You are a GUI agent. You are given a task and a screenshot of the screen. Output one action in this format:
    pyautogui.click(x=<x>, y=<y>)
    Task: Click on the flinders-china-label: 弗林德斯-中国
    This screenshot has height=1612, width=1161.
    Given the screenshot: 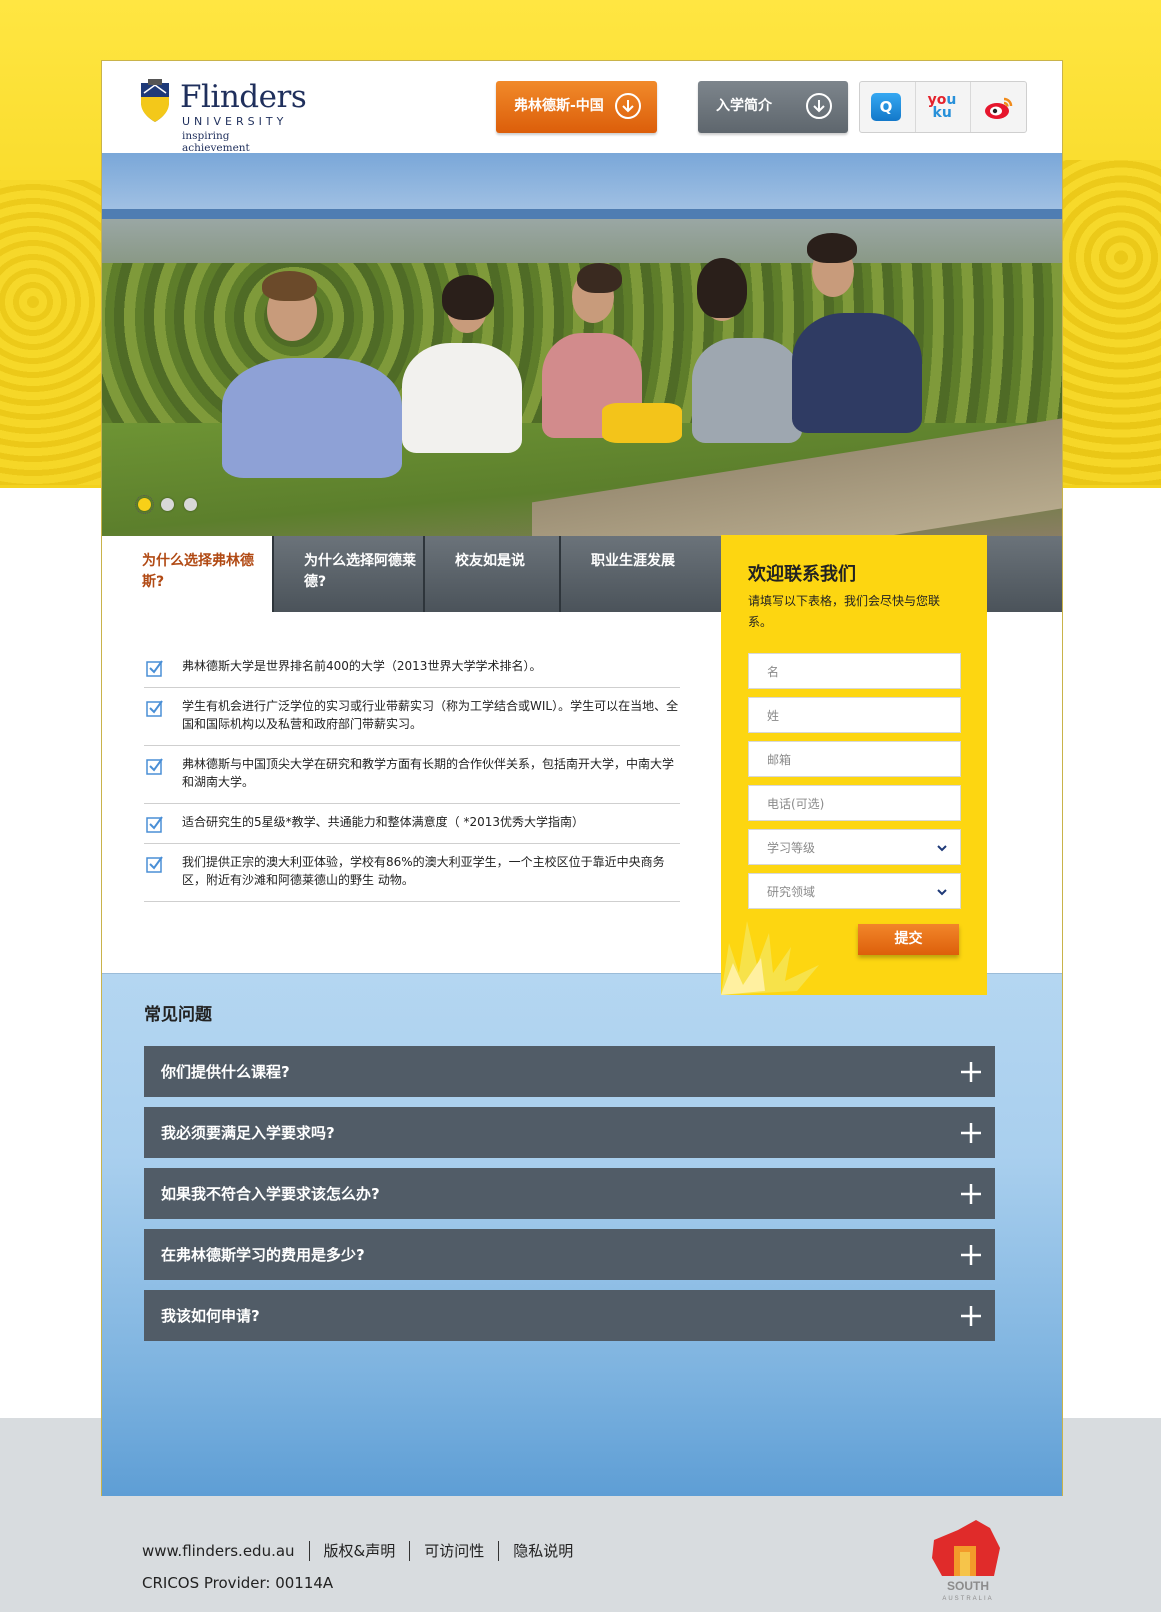 What is the action you would take?
    pyautogui.click(x=559, y=106)
    